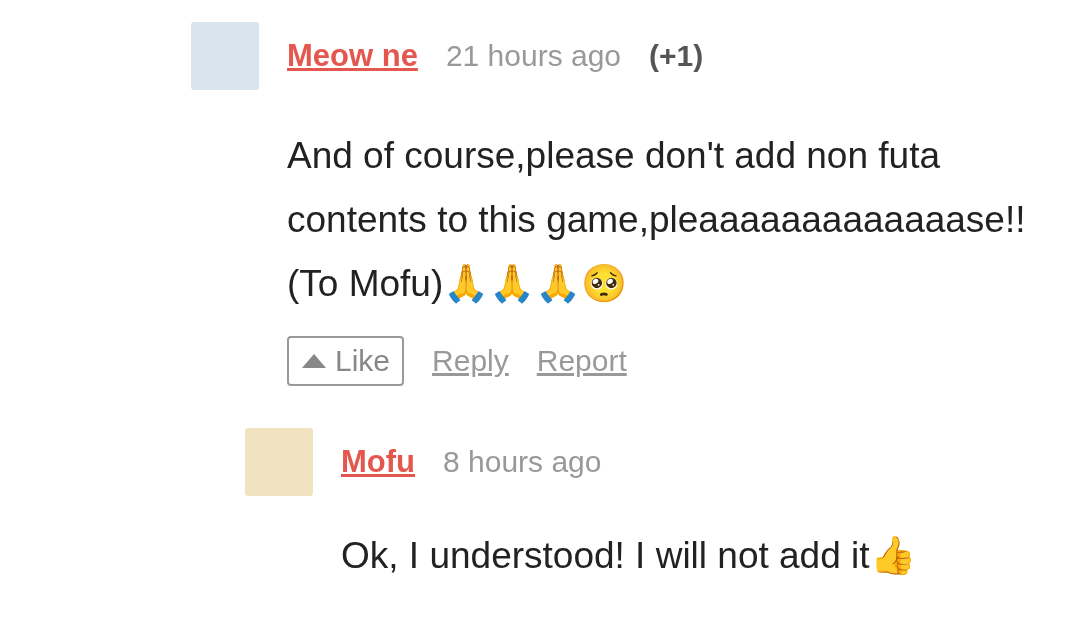 This screenshot has height=643, width=1080. I want to click on score-count: (+1), so click(676, 56).